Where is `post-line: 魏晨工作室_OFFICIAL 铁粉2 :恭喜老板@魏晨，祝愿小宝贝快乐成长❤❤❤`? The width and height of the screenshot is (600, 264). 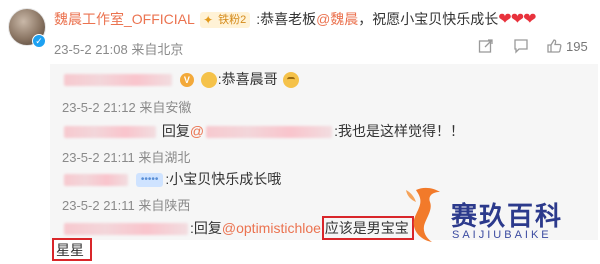
post-line: 魏晨工作室_OFFICIAL 铁粉2 :恭喜老板@魏晨，祝愿小宝贝快乐成长❤❤❤ is located at coordinates (295, 19).